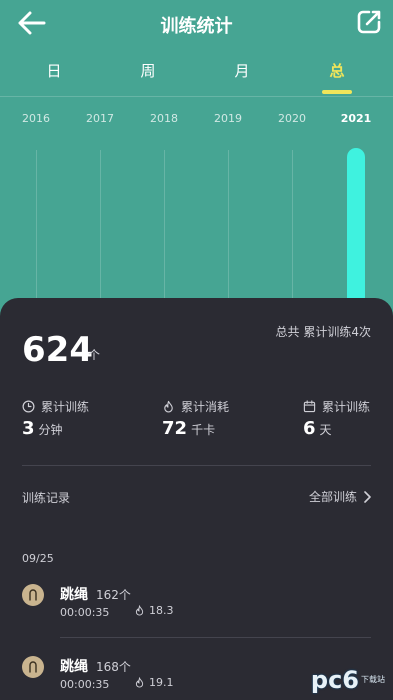 The width and height of the screenshot is (393, 700). I want to click on stat-days-value: 6, so click(309, 428).